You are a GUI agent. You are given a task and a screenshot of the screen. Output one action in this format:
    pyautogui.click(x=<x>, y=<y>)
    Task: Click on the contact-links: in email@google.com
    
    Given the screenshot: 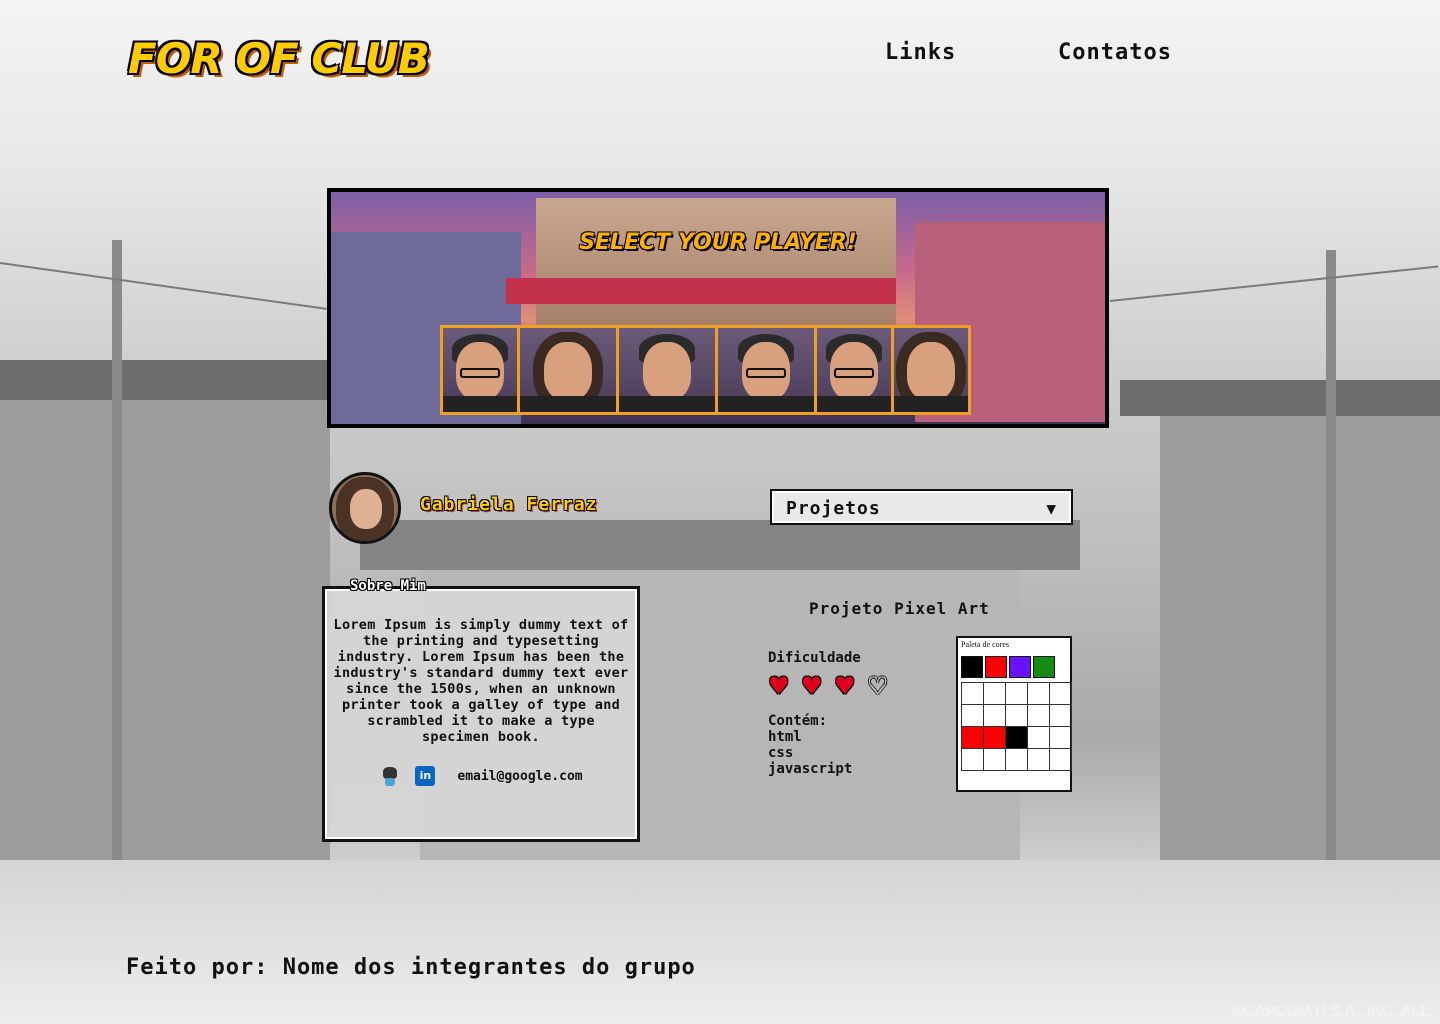 What is the action you would take?
    pyautogui.click(x=481, y=776)
    